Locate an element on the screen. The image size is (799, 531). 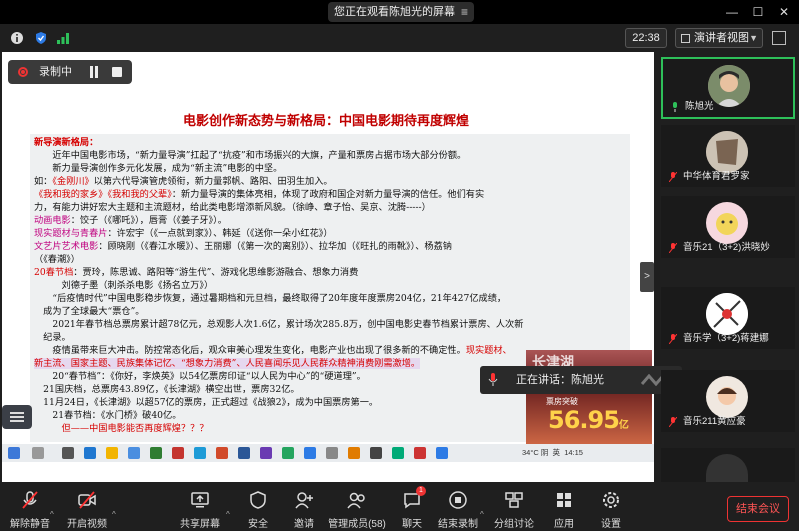
participant-name-text: 音乐211黄应豪 is located at coordinates (714, 421).